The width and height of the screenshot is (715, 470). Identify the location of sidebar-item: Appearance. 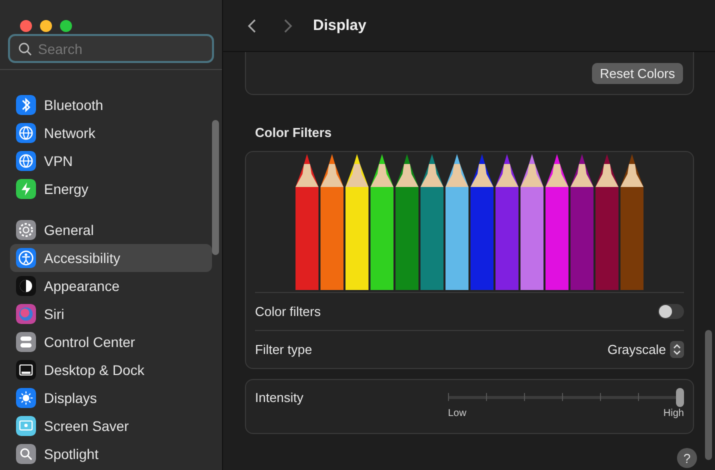
(111, 286).